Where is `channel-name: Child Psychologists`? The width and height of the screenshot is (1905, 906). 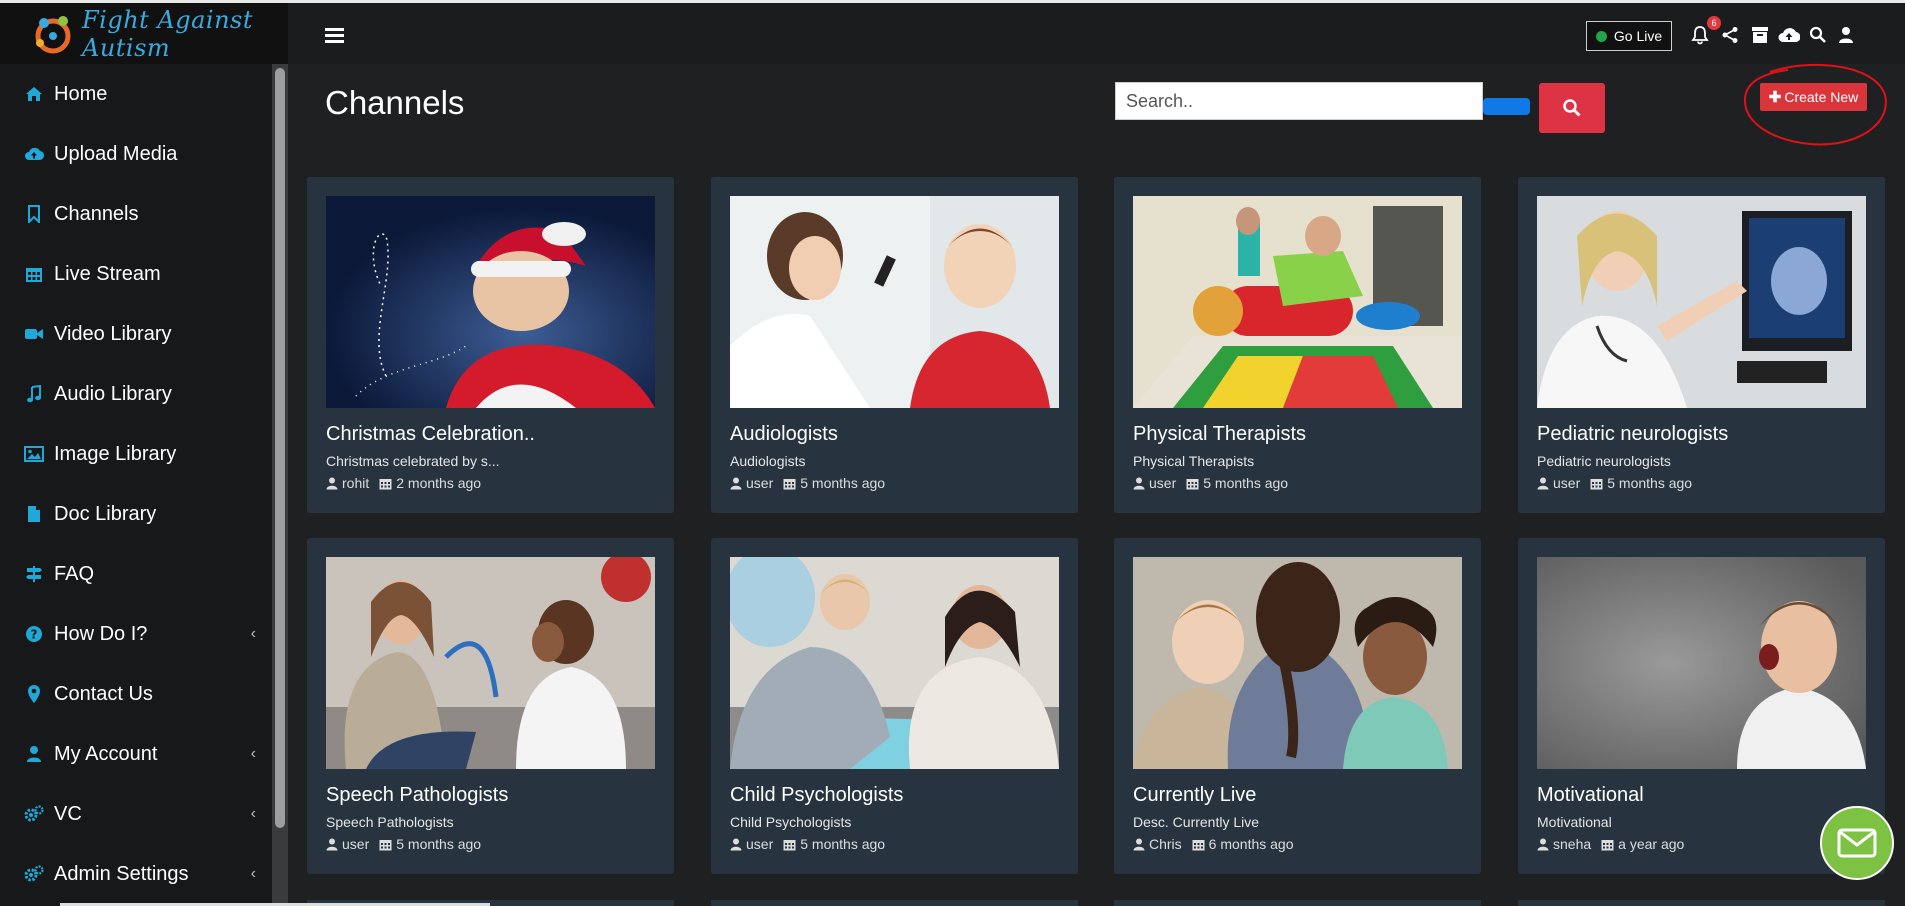 channel-name: Child Psychologists is located at coordinates (816, 795).